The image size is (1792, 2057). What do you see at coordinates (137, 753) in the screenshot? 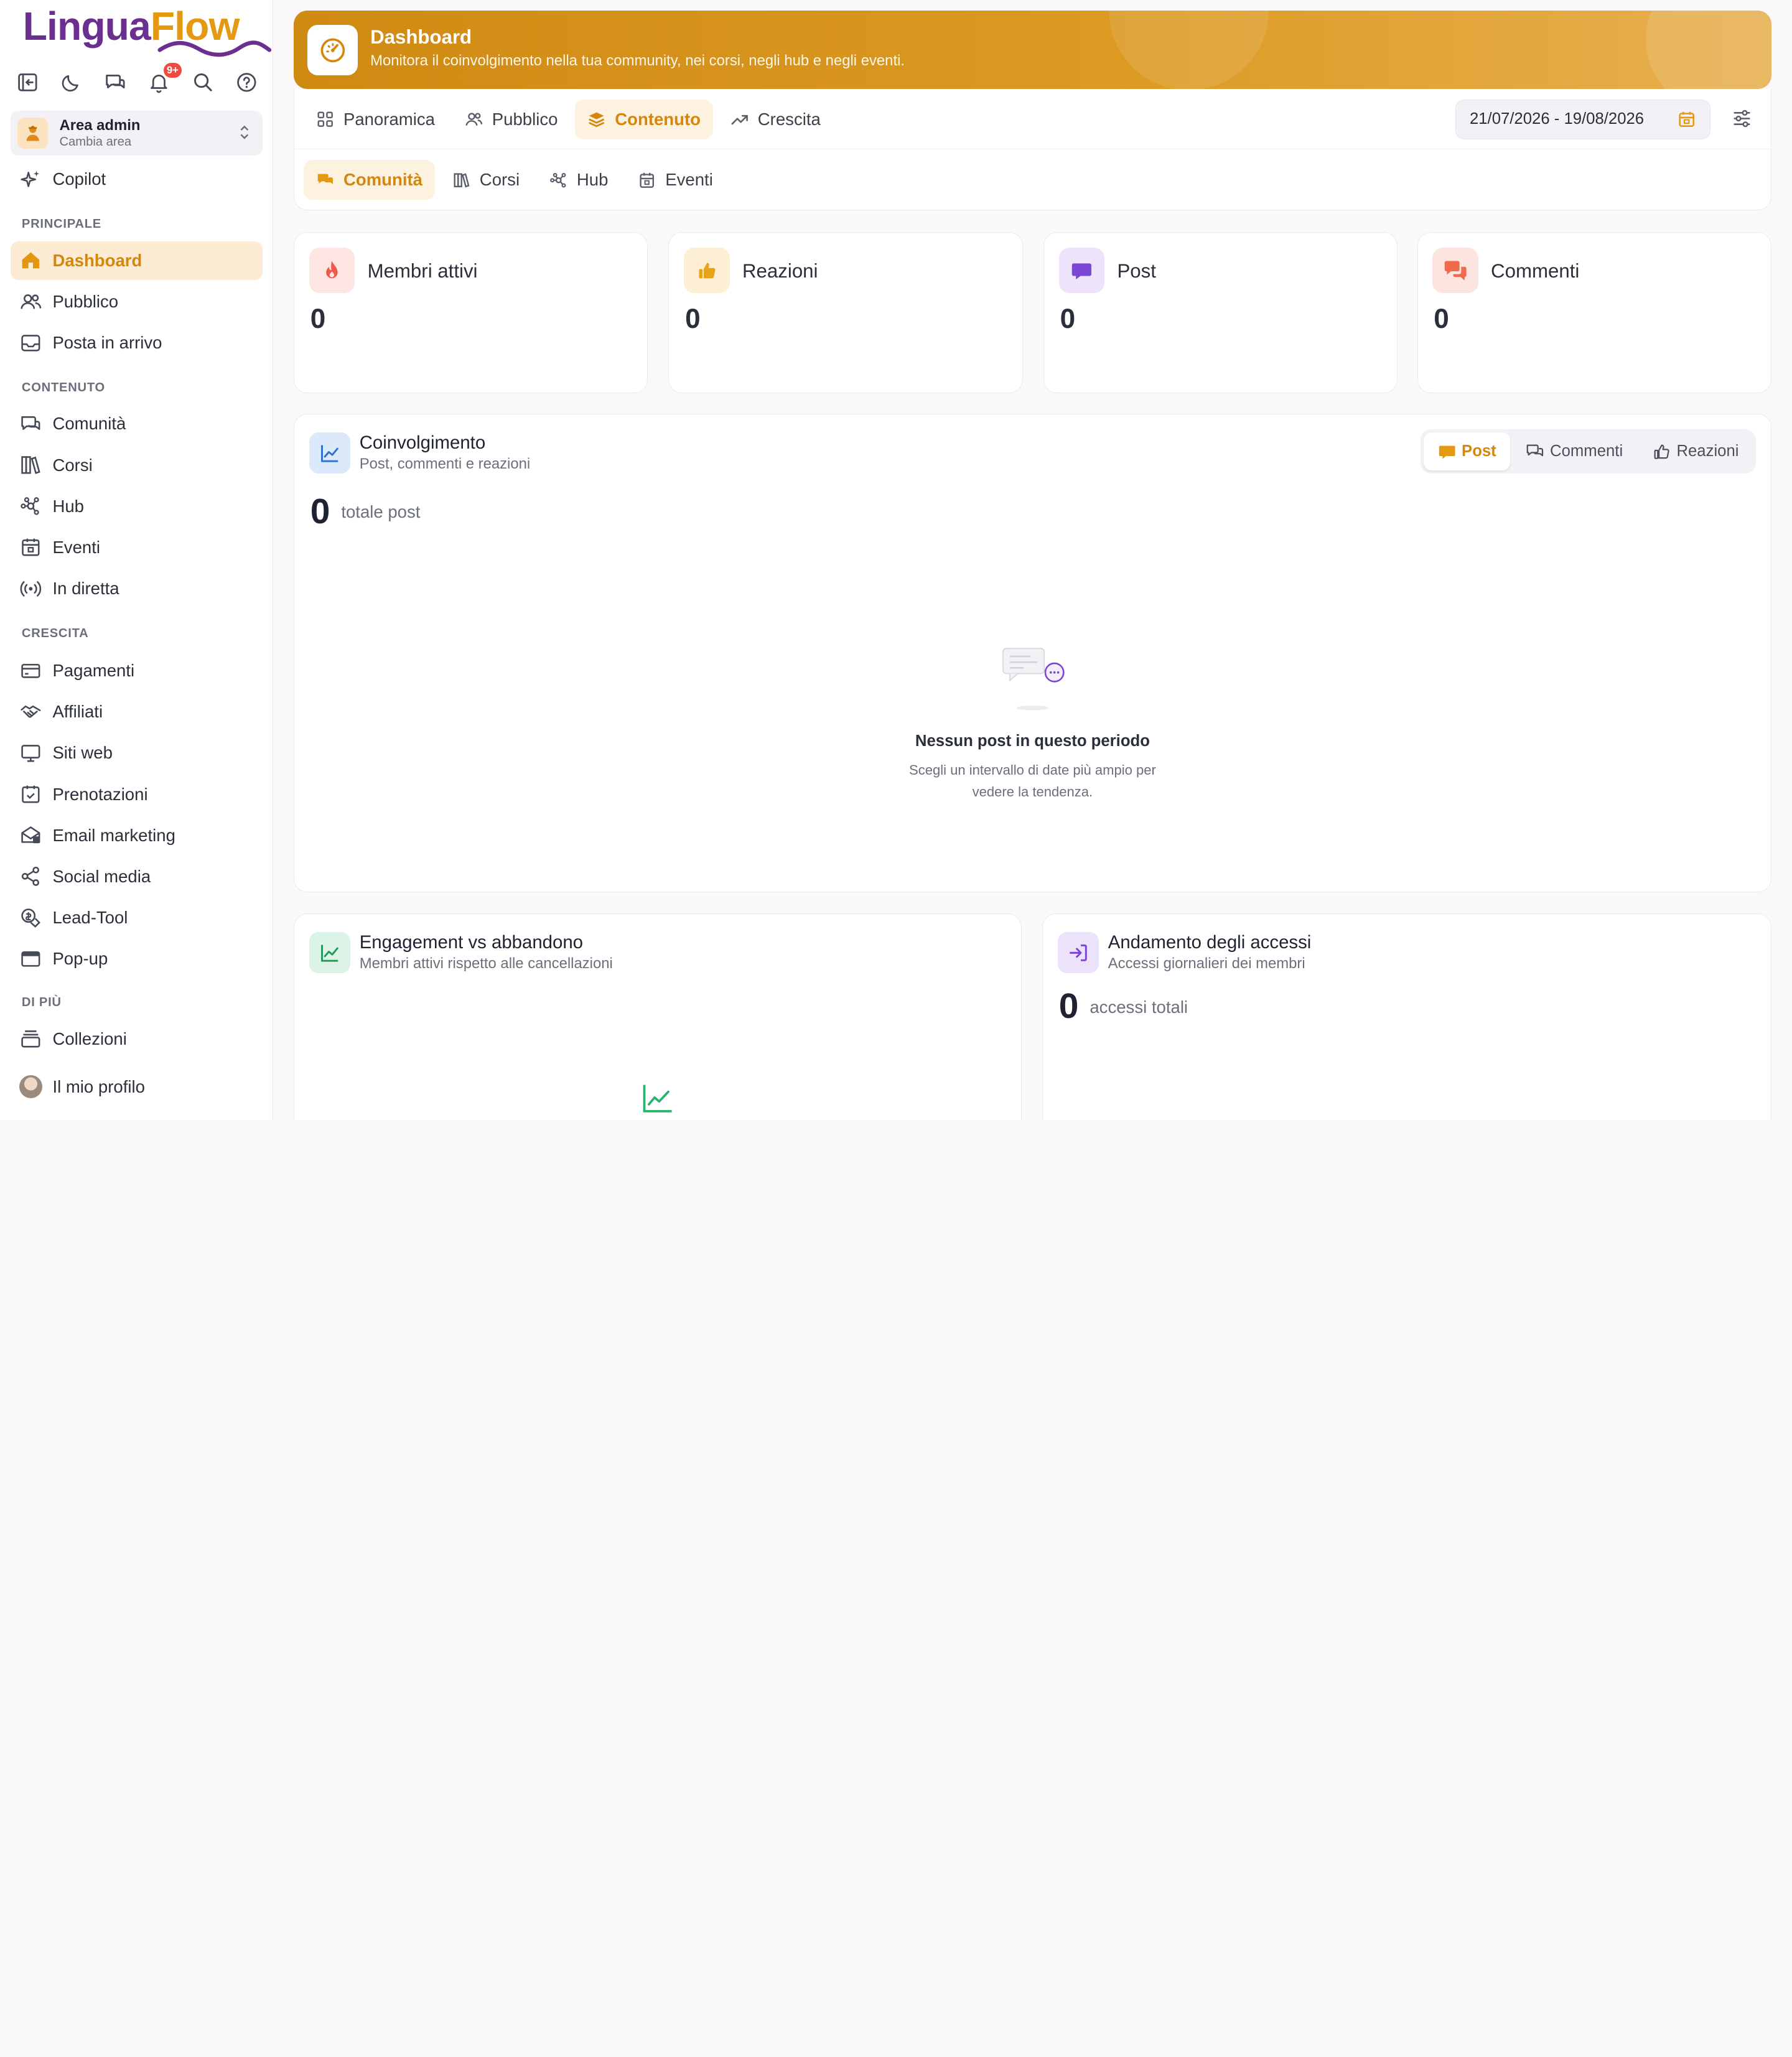
I see `sidebar-item-siti-web: Siti web` at bounding box center [137, 753].